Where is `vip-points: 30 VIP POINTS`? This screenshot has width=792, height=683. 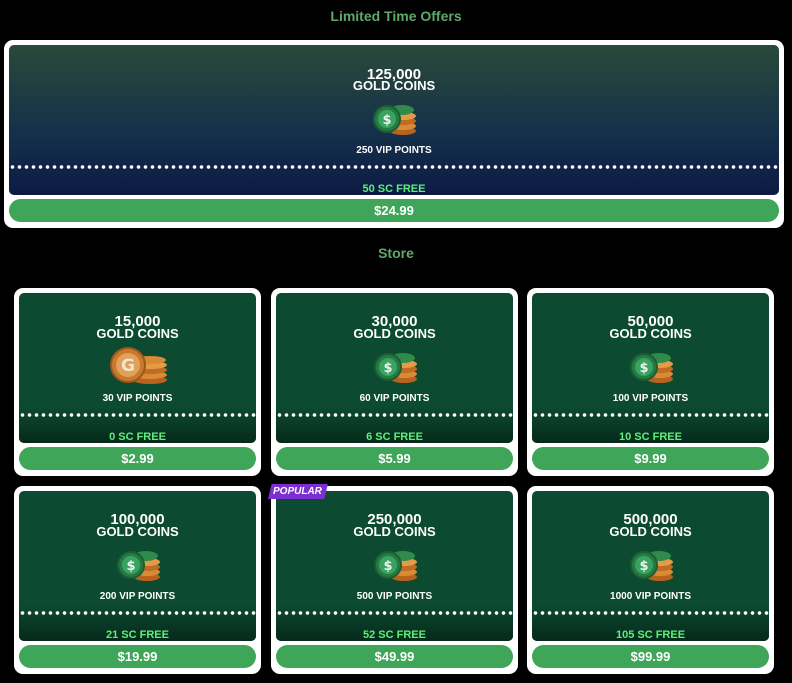
vip-points: 30 VIP POINTS is located at coordinates (137, 398).